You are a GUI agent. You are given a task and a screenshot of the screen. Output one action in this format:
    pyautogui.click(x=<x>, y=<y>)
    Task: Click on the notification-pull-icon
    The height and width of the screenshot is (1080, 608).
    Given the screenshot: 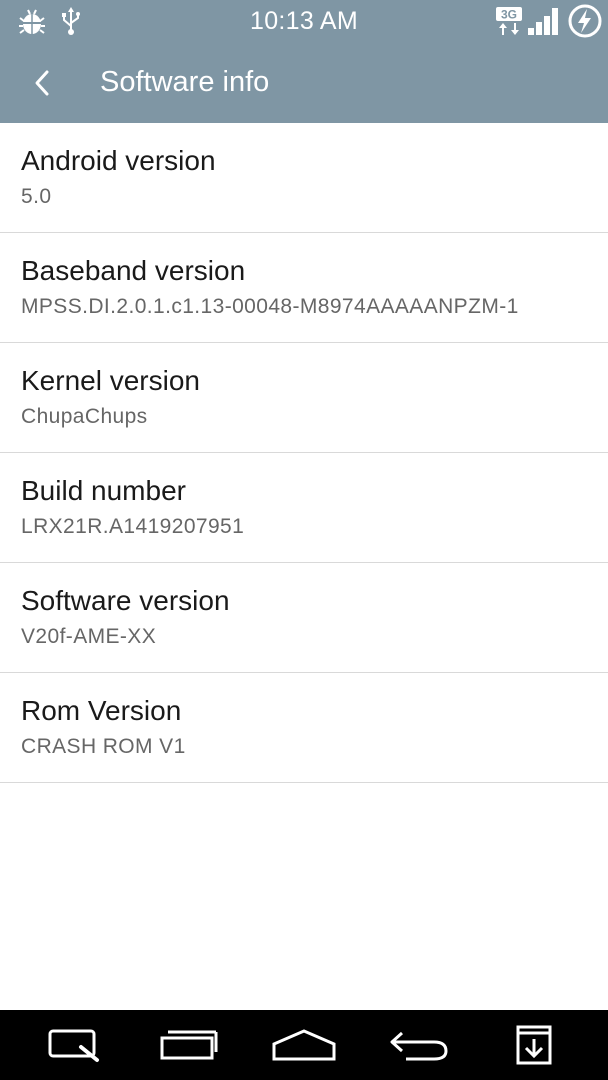 What is the action you would take?
    pyautogui.click(x=534, y=1045)
    